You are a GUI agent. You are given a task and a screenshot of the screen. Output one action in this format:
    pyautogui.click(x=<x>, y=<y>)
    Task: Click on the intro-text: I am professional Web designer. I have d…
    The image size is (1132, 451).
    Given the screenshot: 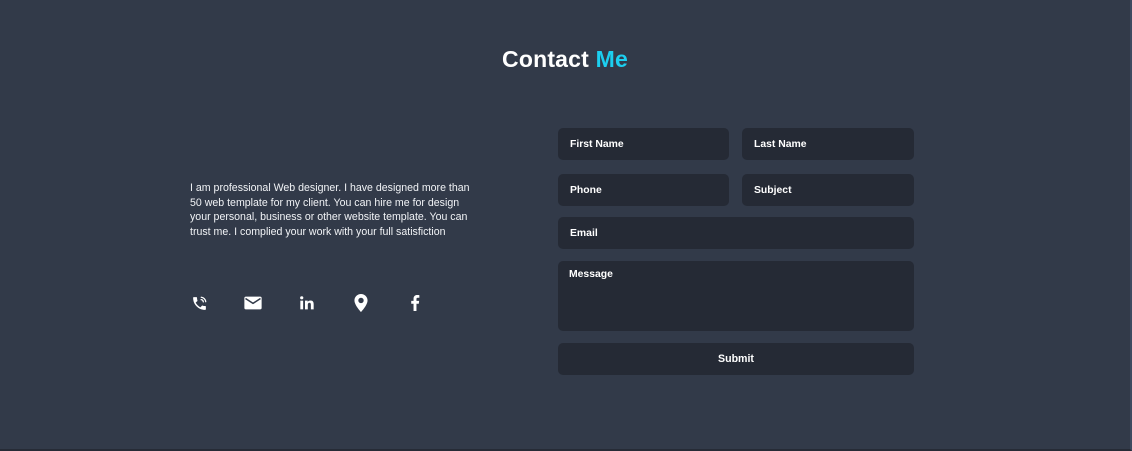 What is the action you would take?
    pyautogui.click(x=330, y=210)
    